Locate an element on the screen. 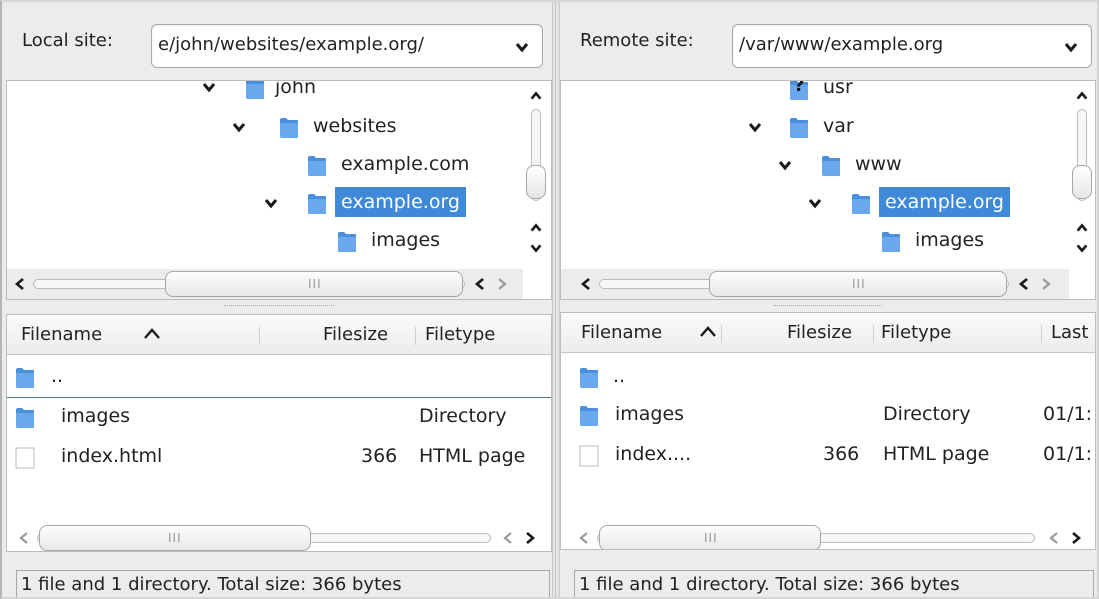  tree-node-var: var is located at coordinates (827, 124).